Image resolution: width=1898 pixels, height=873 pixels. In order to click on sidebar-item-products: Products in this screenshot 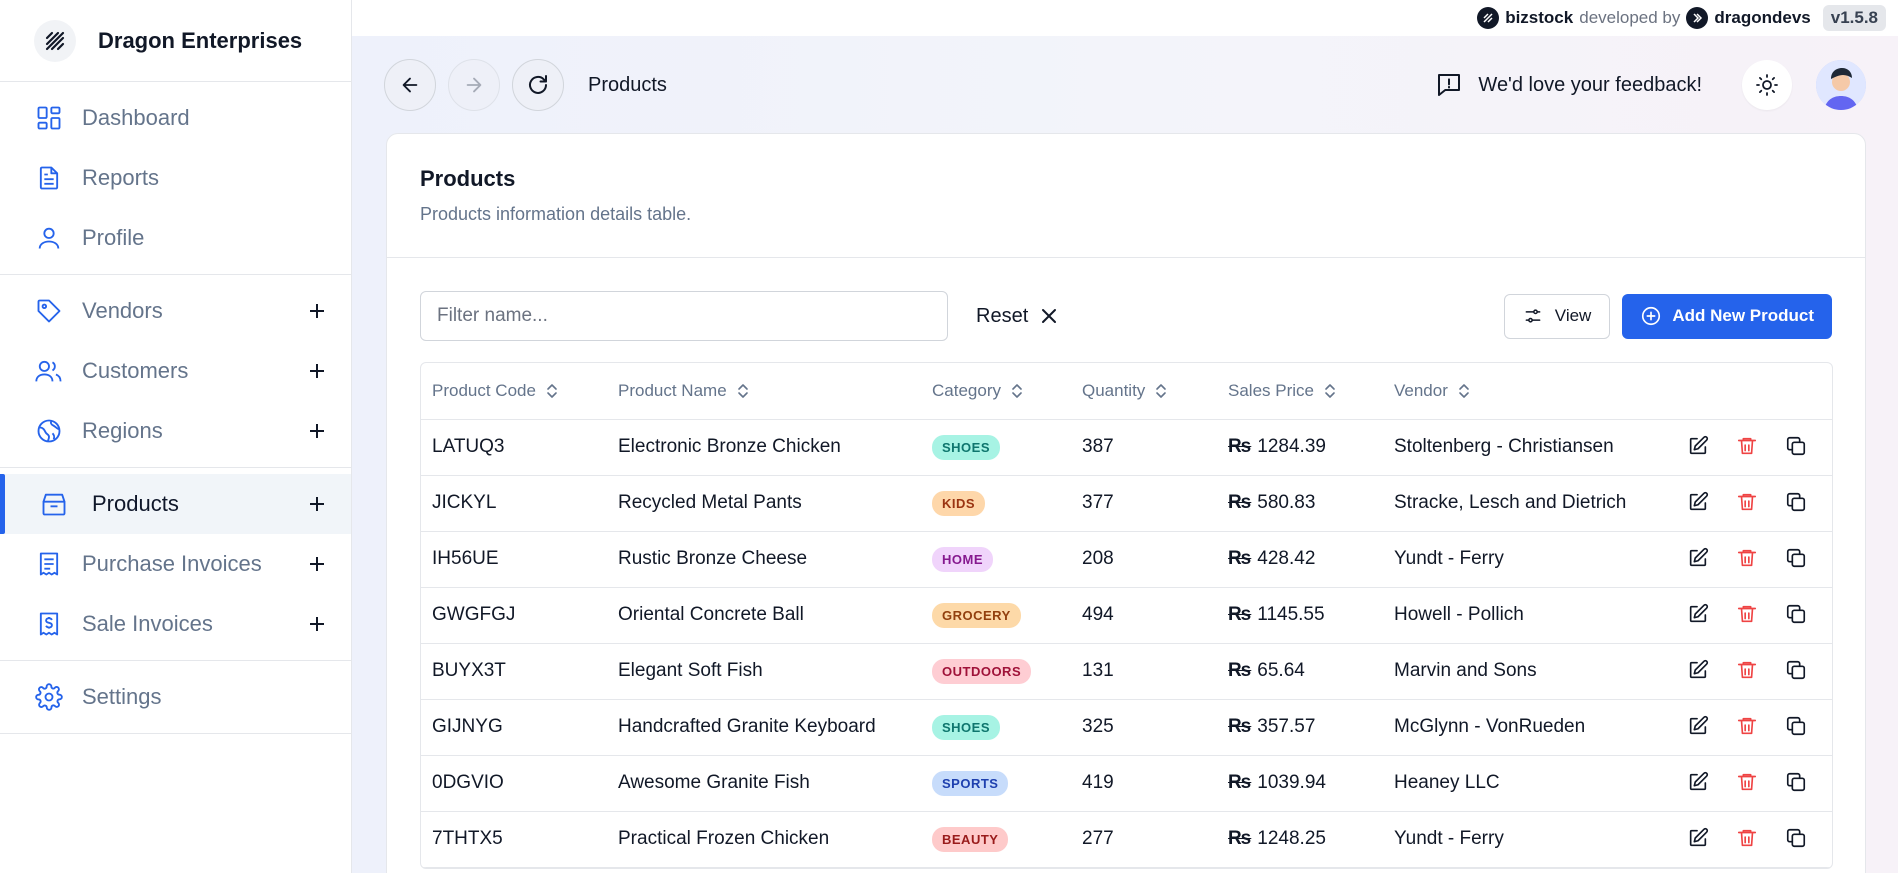, I will do `click(175, 504)`.